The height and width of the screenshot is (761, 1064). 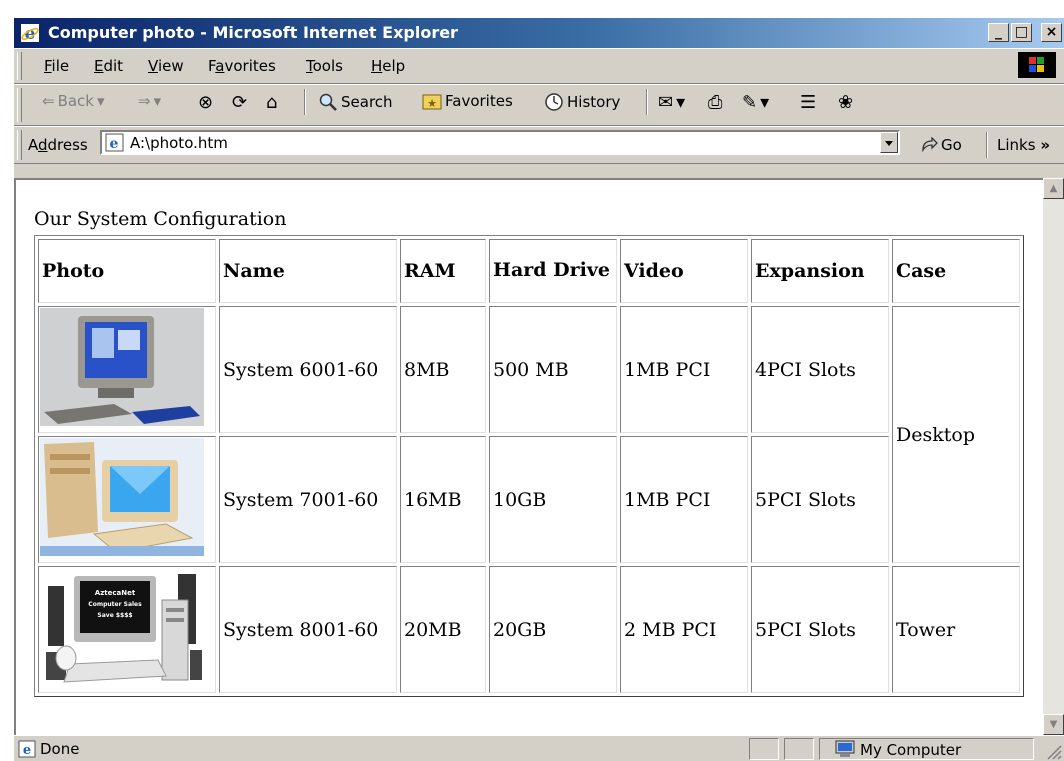 I want to click on tower-computer-photo: AztecaNet Computer Sales Save $$$$, so click(x=122, y=627).